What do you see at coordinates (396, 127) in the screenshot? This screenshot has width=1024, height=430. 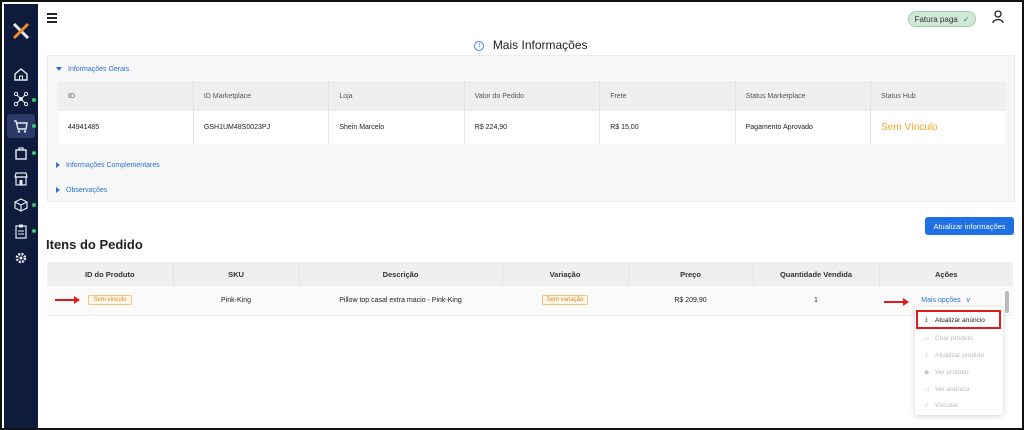 I see `store-name: Shein Marcelo` at bounding box center [396, 127].